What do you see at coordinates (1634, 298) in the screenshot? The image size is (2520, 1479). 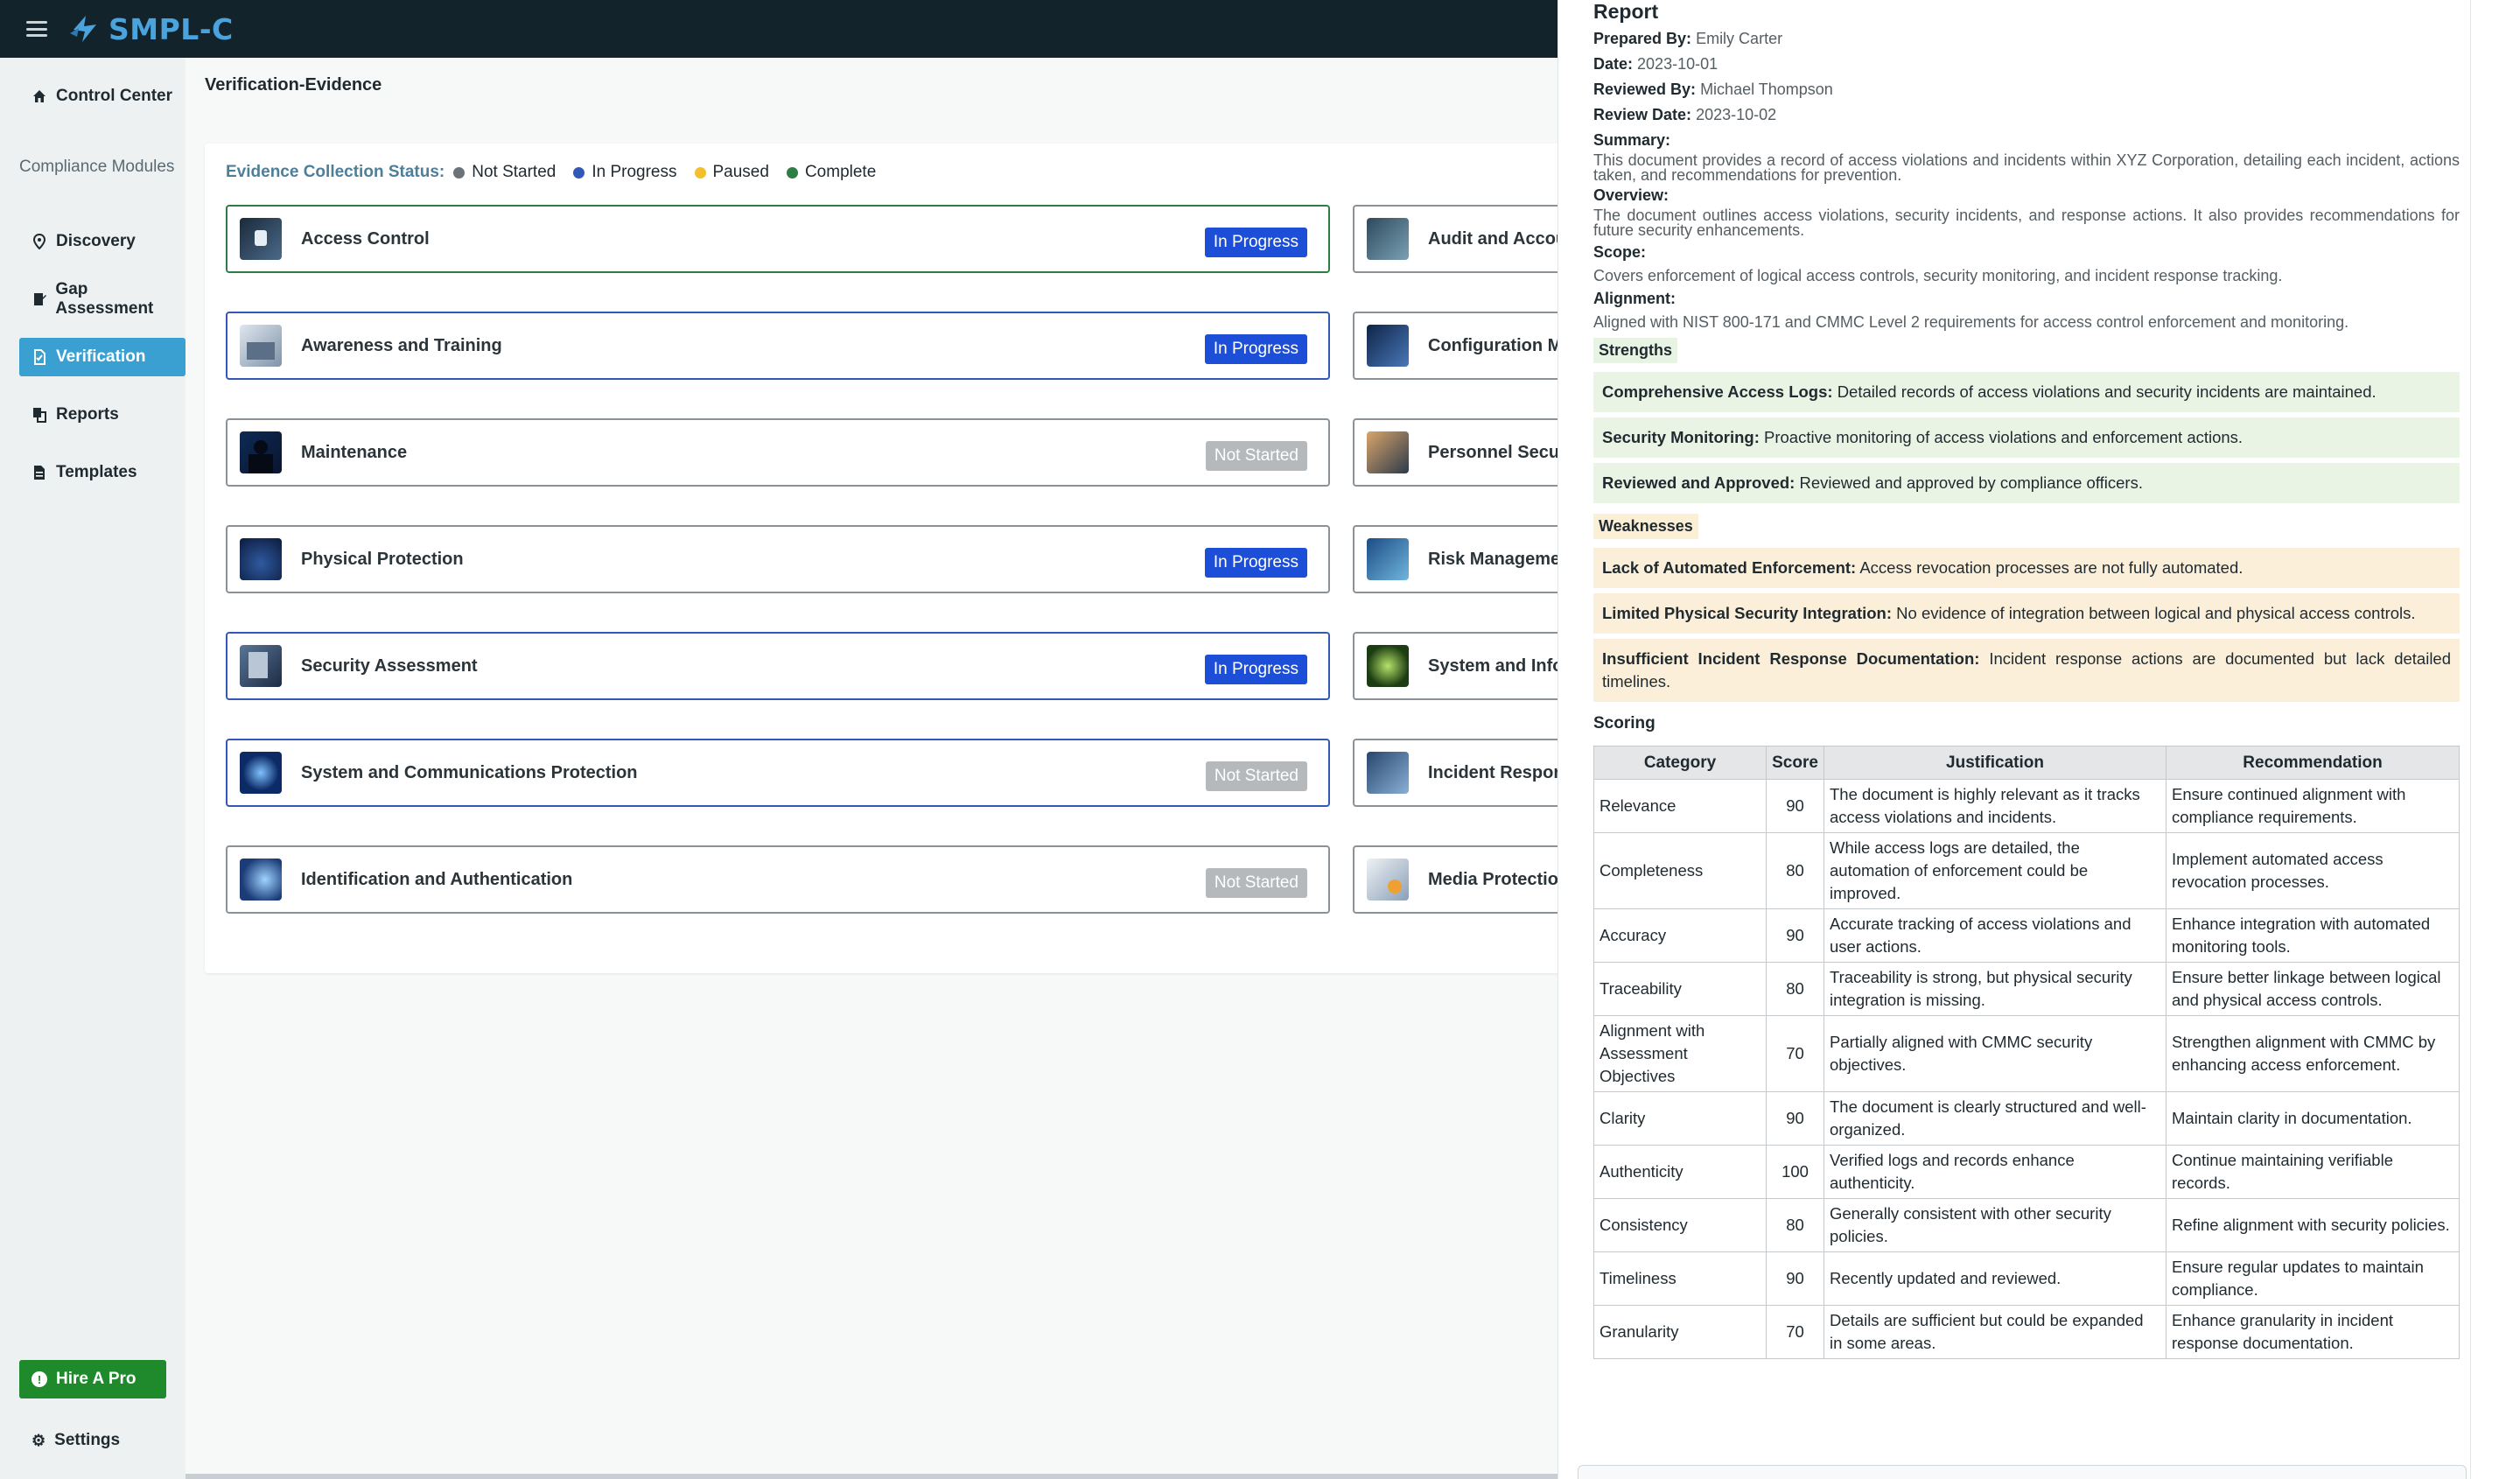 I see `alignment-label: Alignment:` at bounding box center [1634, 298].